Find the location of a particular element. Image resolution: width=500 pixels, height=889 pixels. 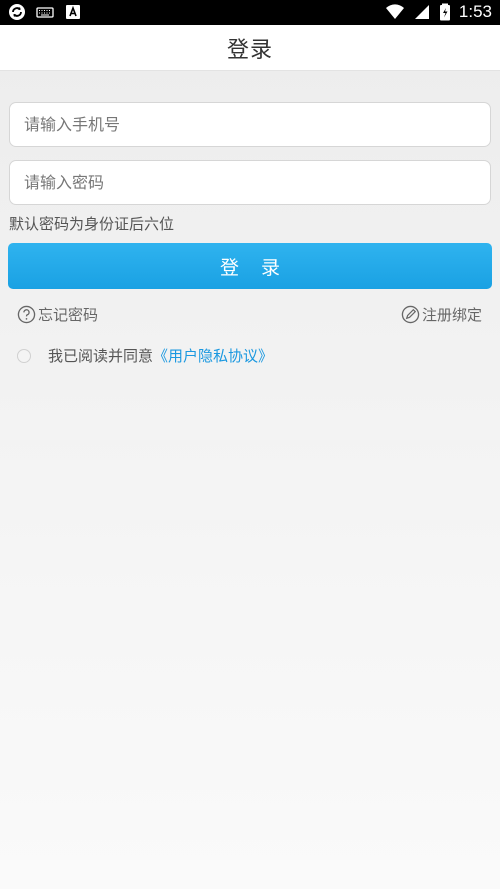

register-bind-link: 注册绑定 is located at coordinates (441, 314).